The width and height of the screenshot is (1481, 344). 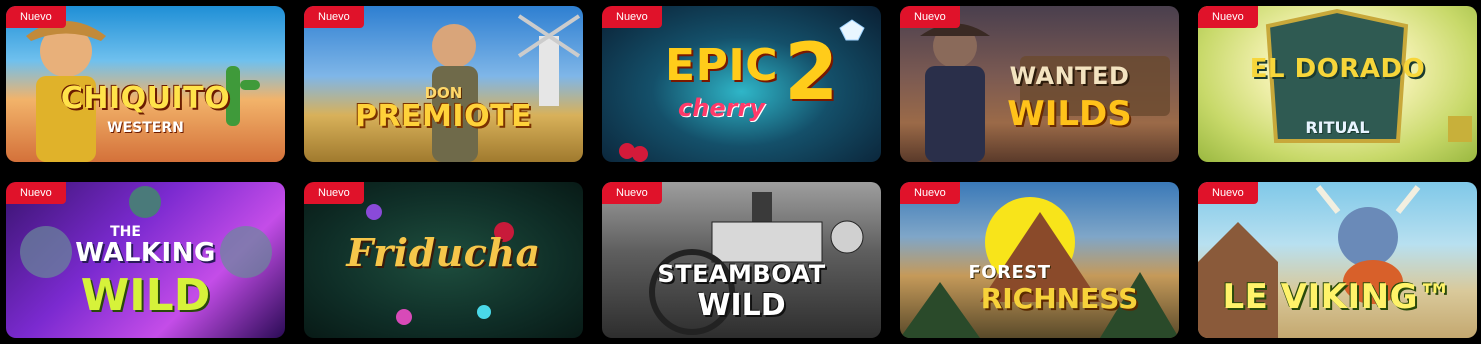 What do you see at coordinates (1337, 69) in the screenshot?
I see `game-title: EL DORADO` at bounding box center [1337, 69].